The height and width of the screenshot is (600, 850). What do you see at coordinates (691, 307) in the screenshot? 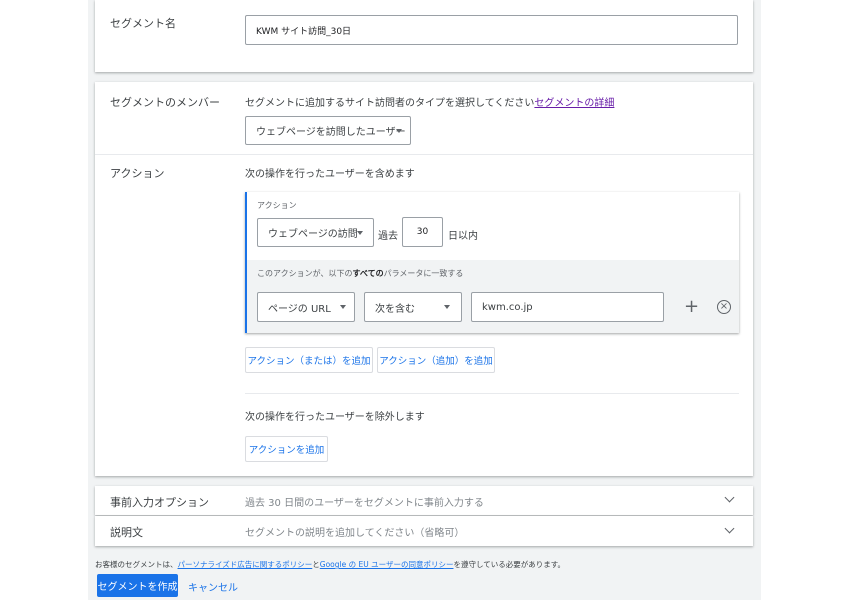
I see `plus-icon: +` at bounding box center [691, 307].